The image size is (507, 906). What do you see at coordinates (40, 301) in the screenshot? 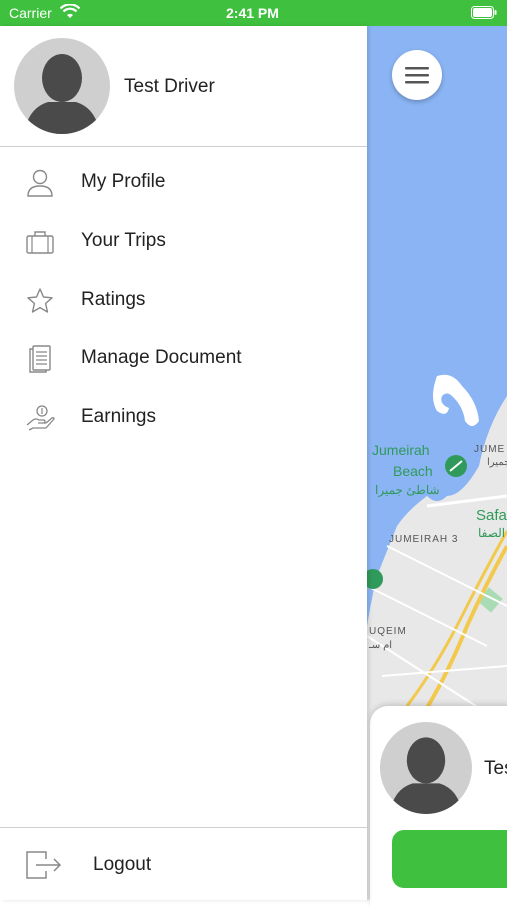
I see `star-icon` at bounding box center [40, 301].